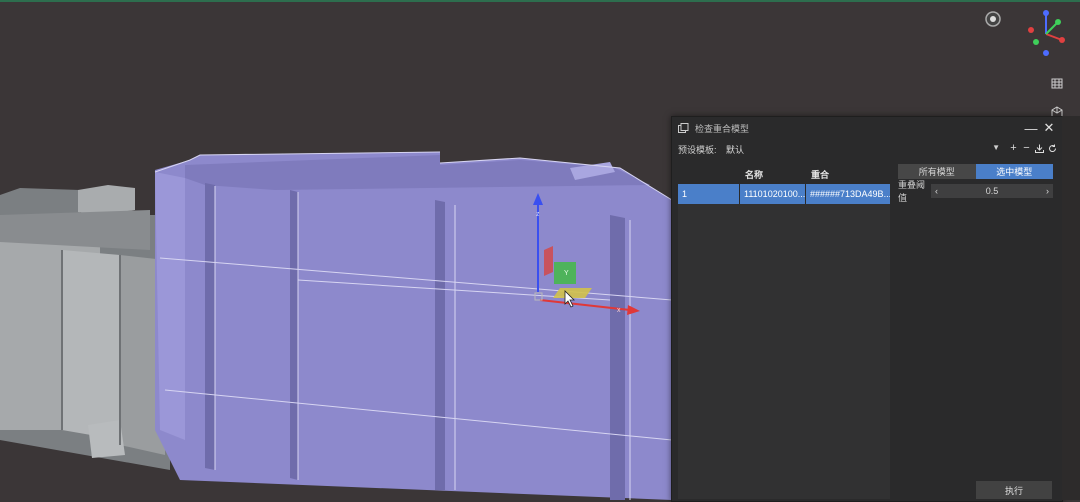 This screenshot has height=502, width=1080. I want to click on chevron-down-icon: ▼, so click(996, 147).